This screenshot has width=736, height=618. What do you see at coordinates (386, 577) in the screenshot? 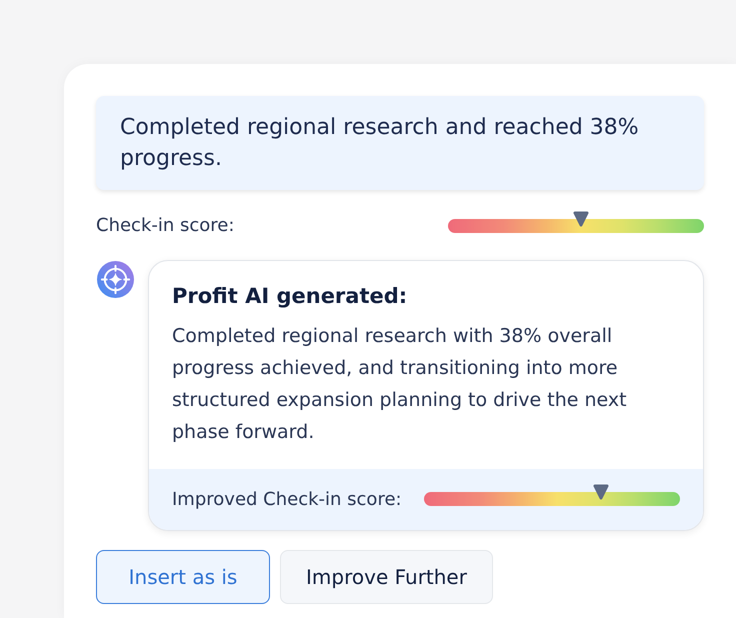
I see `improve-button: Improve Further` at bounding box center [386, 577].